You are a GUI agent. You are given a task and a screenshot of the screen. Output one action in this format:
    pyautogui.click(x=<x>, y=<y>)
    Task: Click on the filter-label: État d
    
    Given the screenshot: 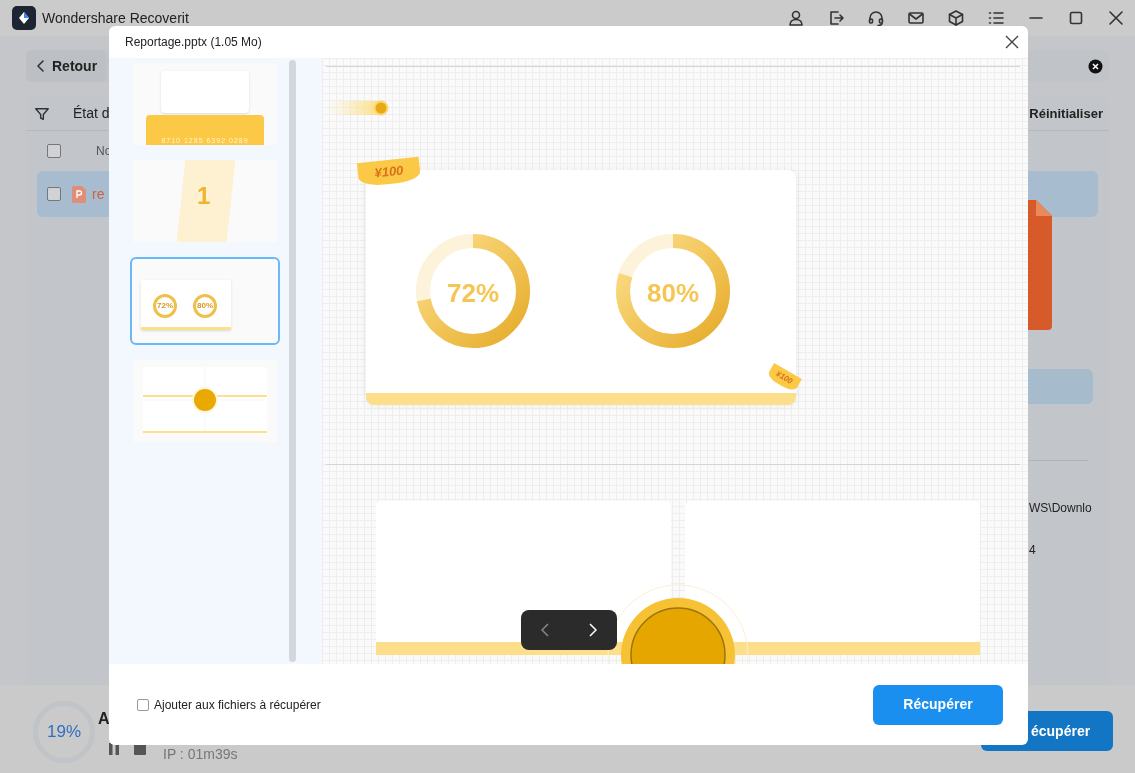 What is the action you would take?
    pyautogui.click(x=91, y=113)
    